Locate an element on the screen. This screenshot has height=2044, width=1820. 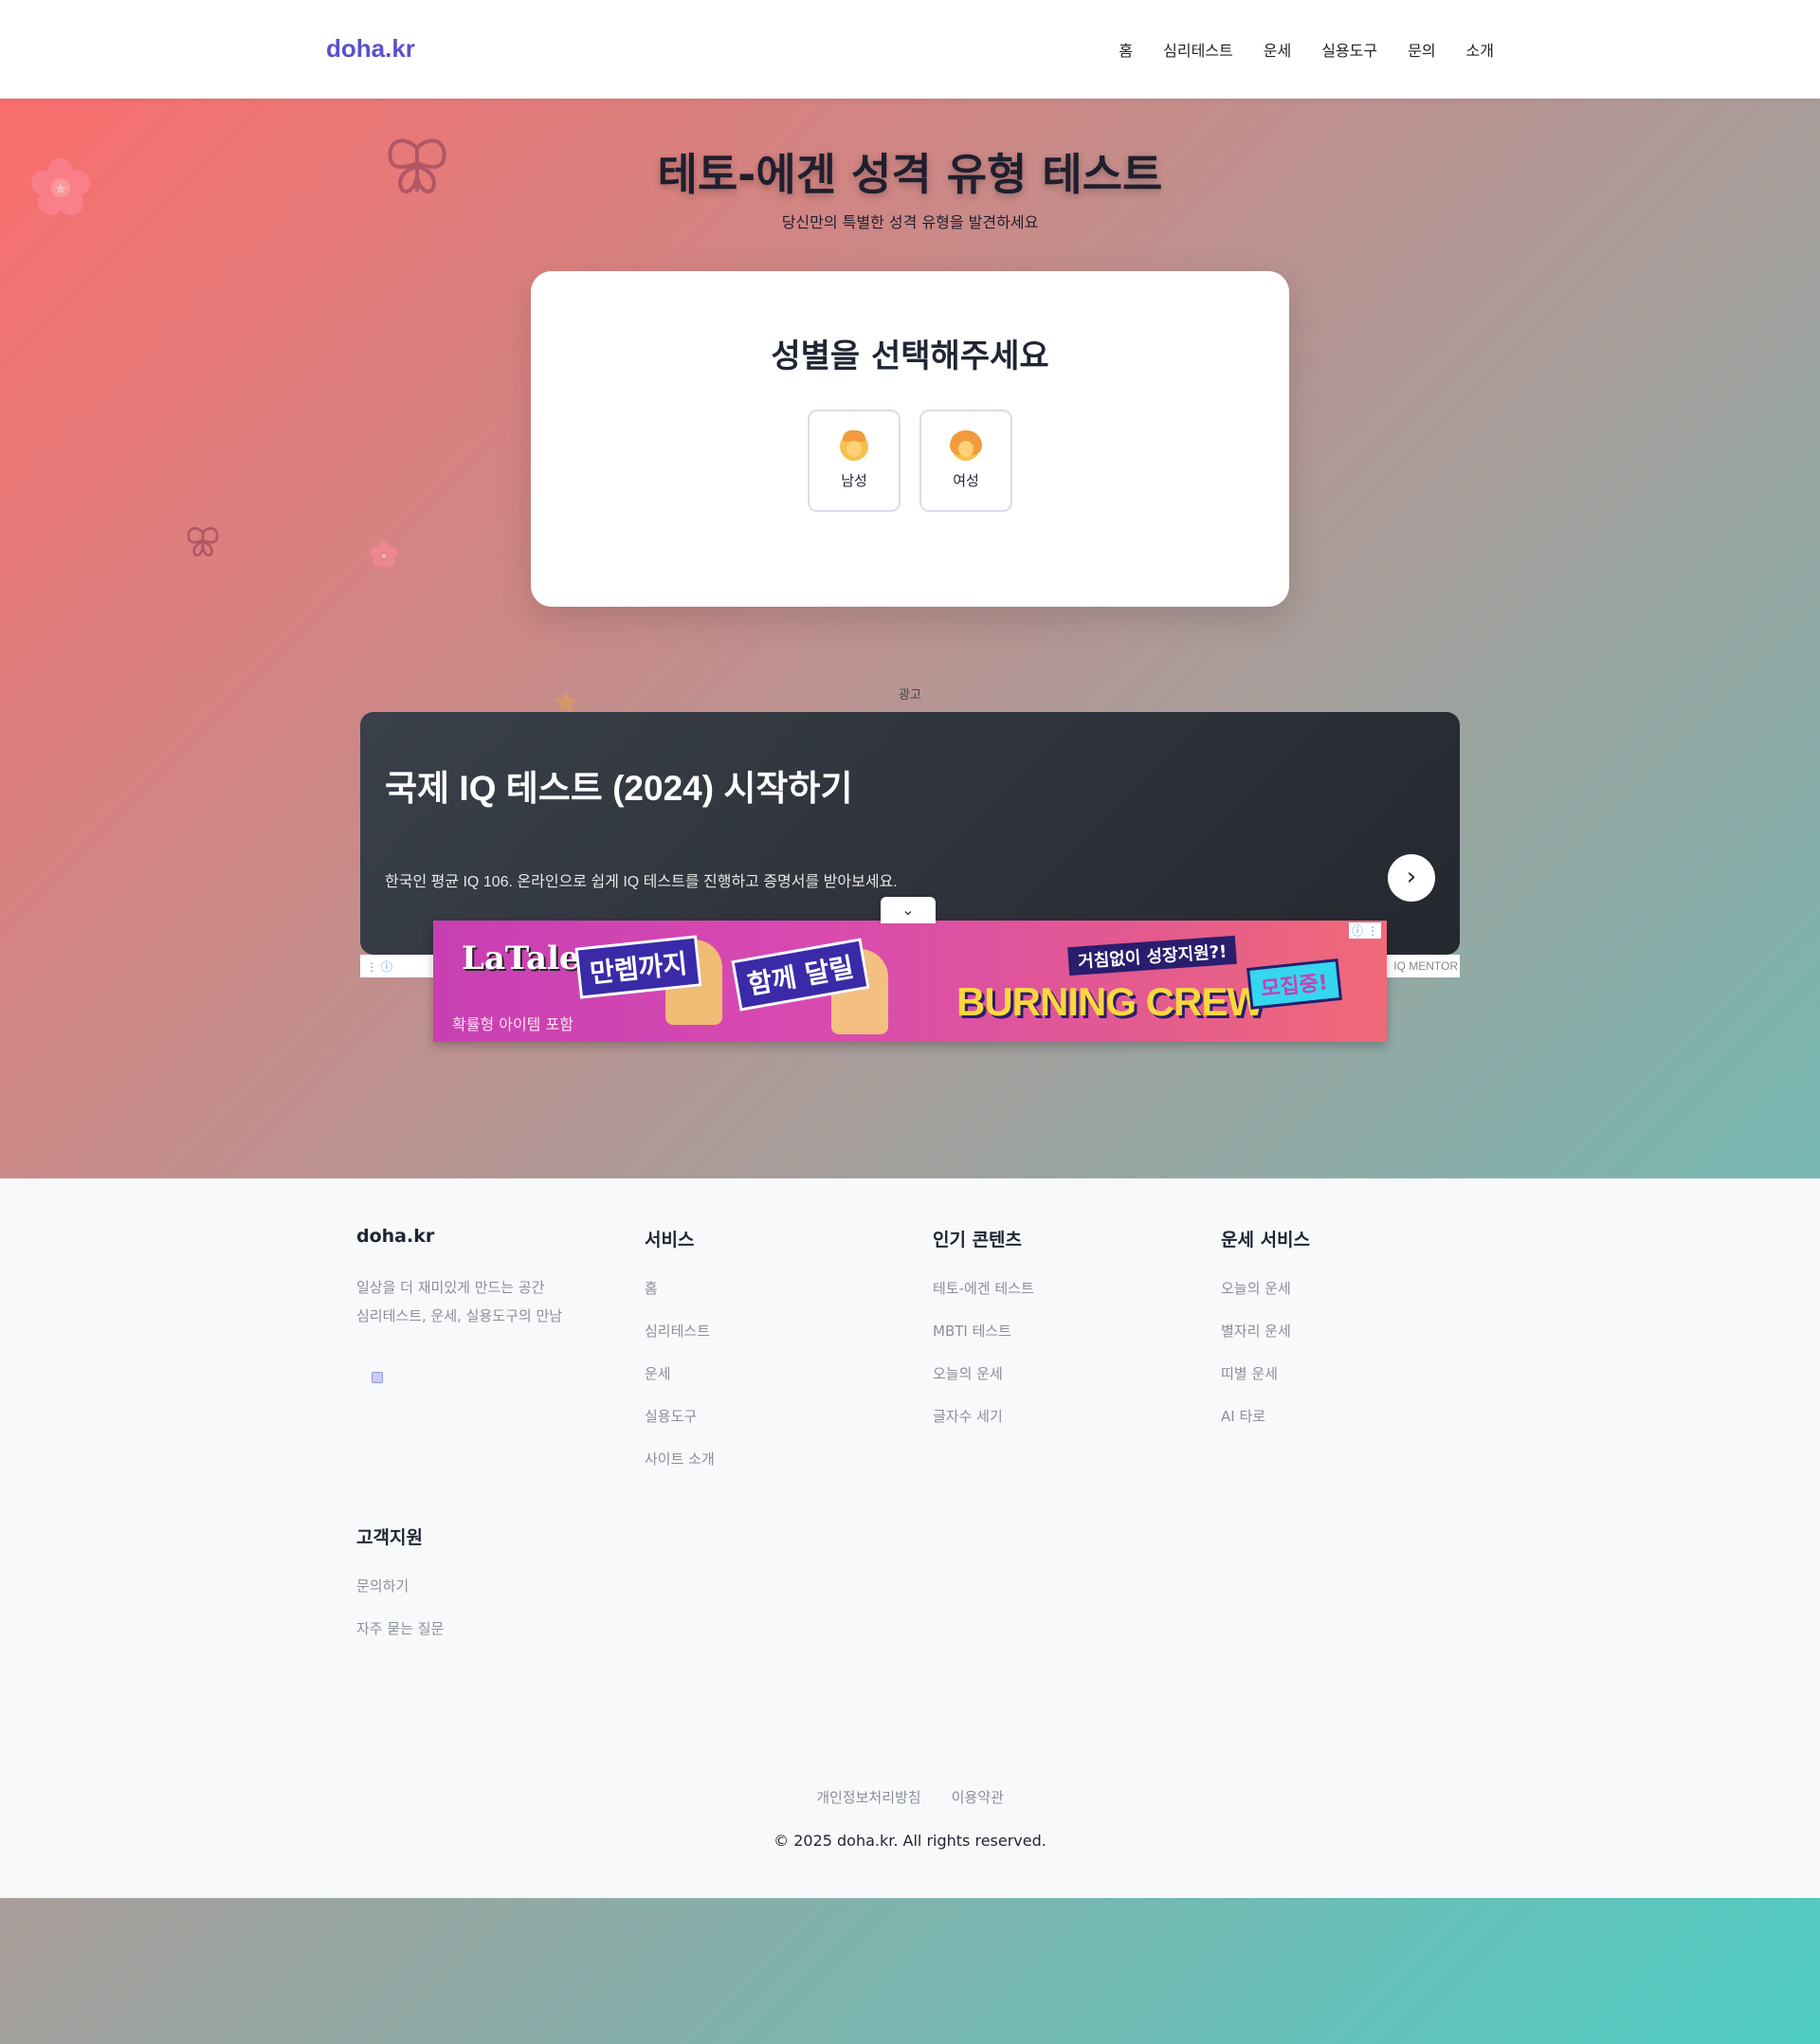
footer-badge-icon is located at coordinates (377, 1377).